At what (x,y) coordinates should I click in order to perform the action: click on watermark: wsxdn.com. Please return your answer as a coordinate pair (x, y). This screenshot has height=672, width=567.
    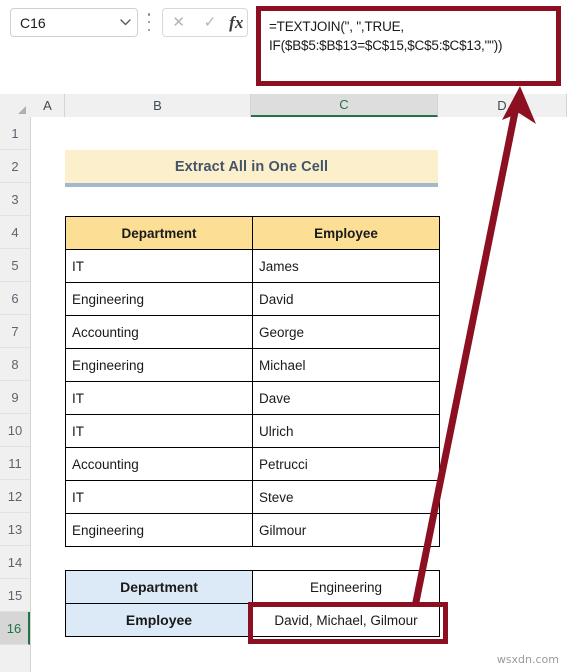
    Looking at the image, I should click on (527, 659).